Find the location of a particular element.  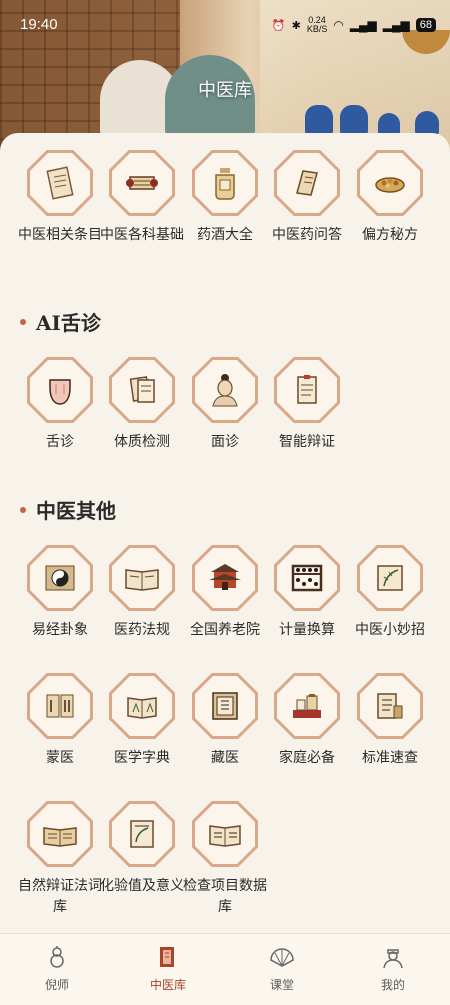

standard-book-icon is located at coordinates (390, 706).